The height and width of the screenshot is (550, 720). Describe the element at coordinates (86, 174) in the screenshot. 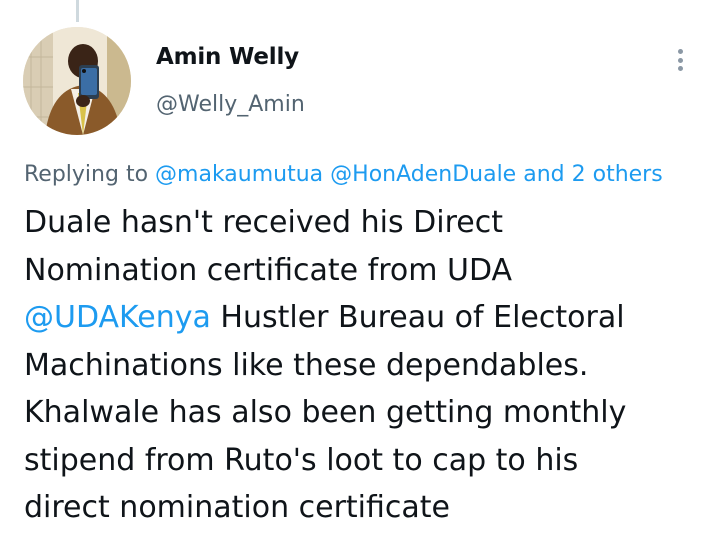

I see `replying-to-label: Replying to` at that location.